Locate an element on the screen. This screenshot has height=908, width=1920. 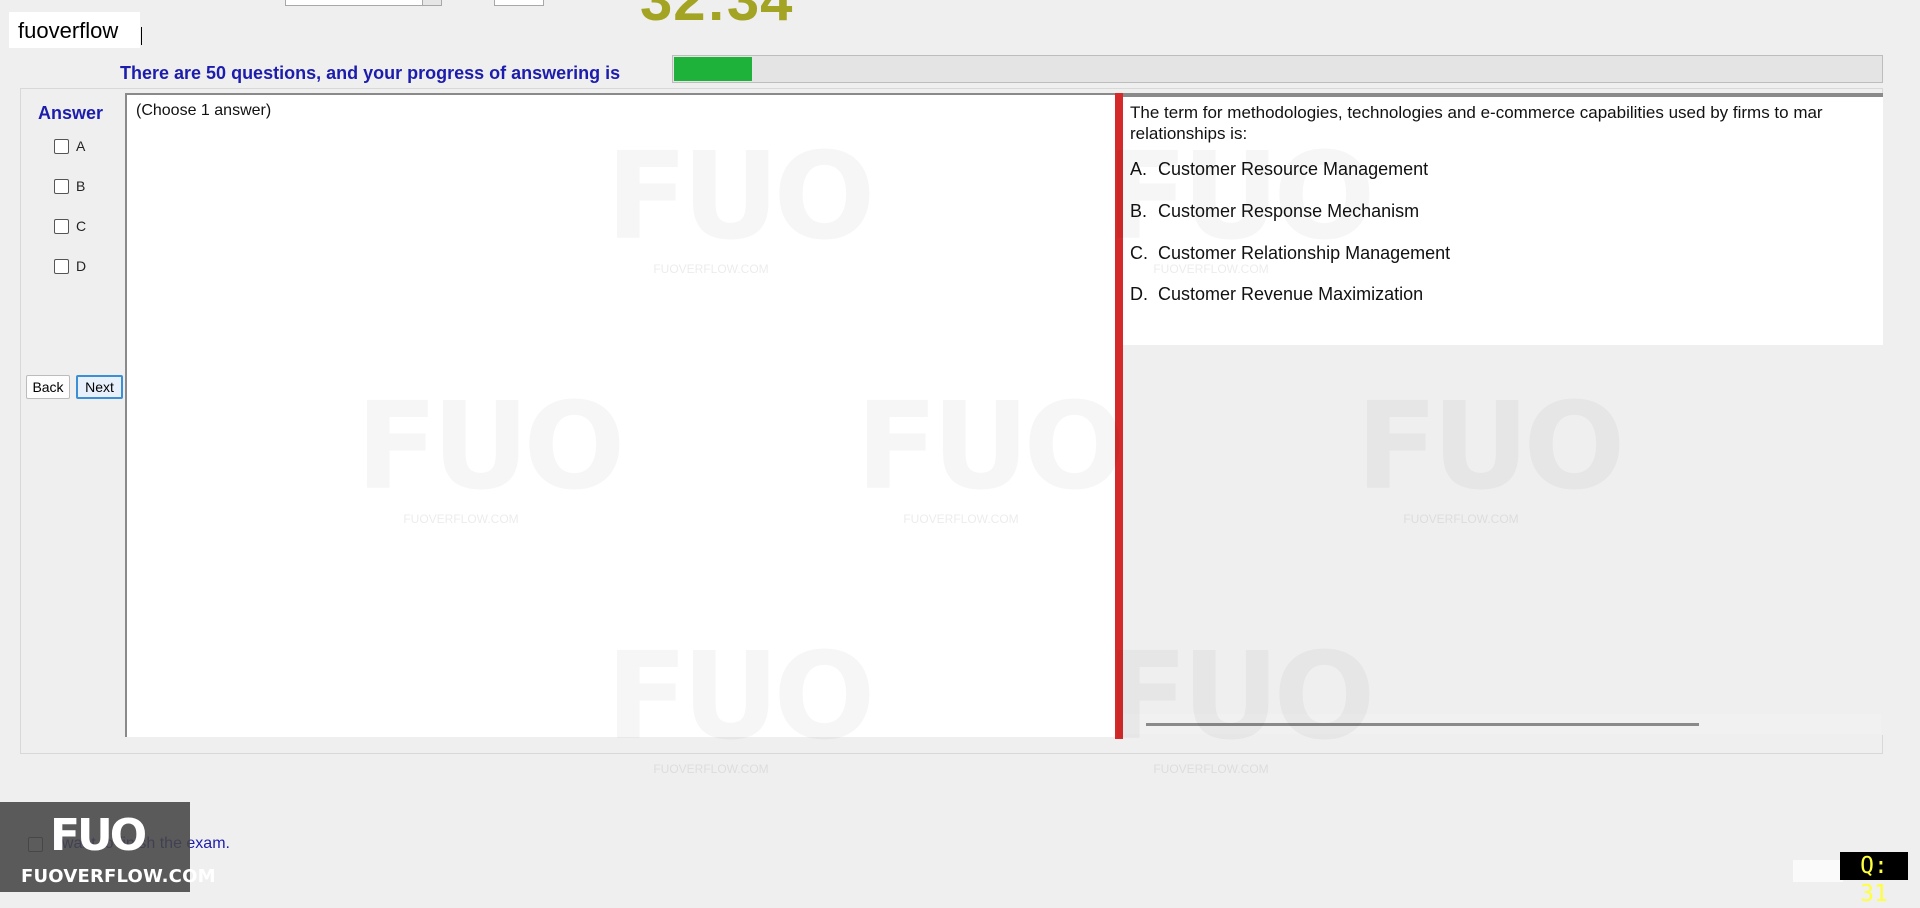
fuoverflow-logo: FUO FUOVERFLOW.COM is located at coordinates (108, 847).